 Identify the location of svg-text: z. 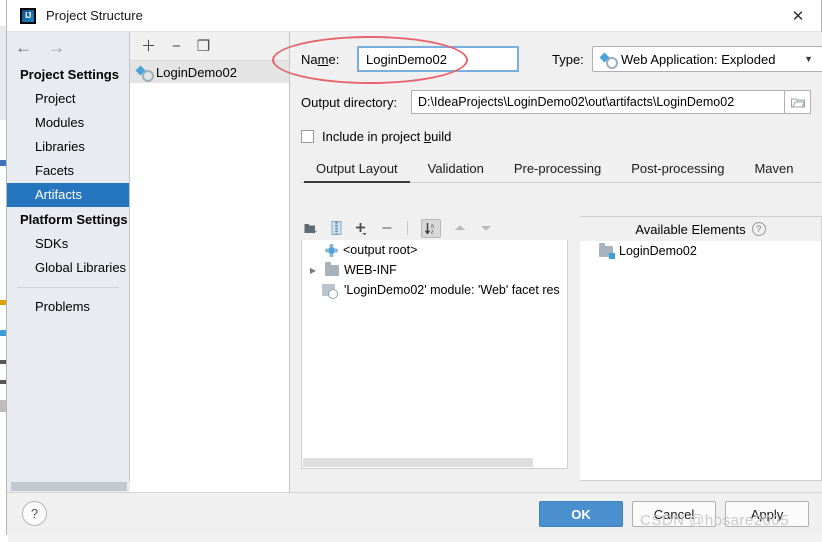
(432, 232).